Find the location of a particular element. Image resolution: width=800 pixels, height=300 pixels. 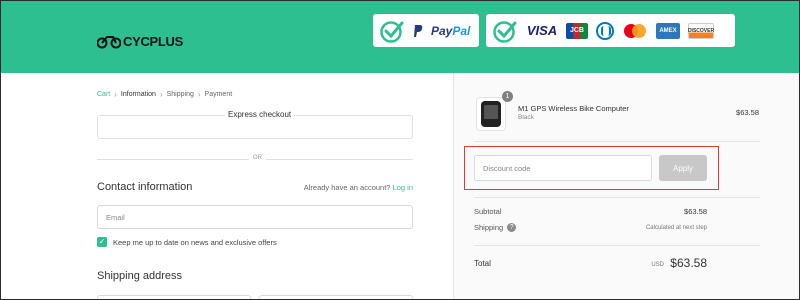

or-label: OR is located at coordinates (257, 158).